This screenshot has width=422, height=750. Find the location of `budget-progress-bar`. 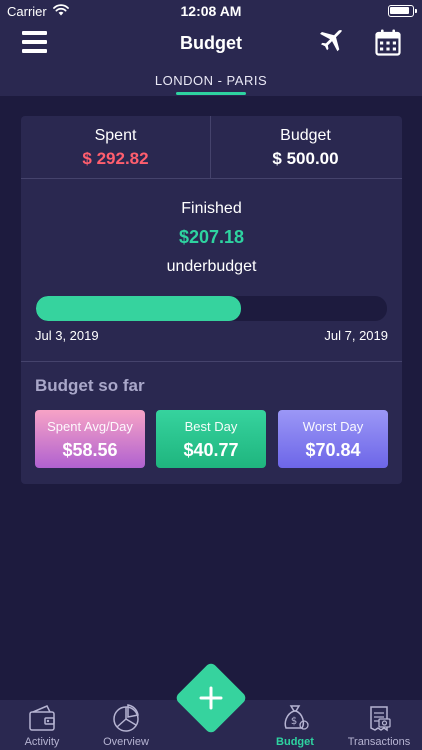

budget-progress-bar is located at coordinates (211, 308).